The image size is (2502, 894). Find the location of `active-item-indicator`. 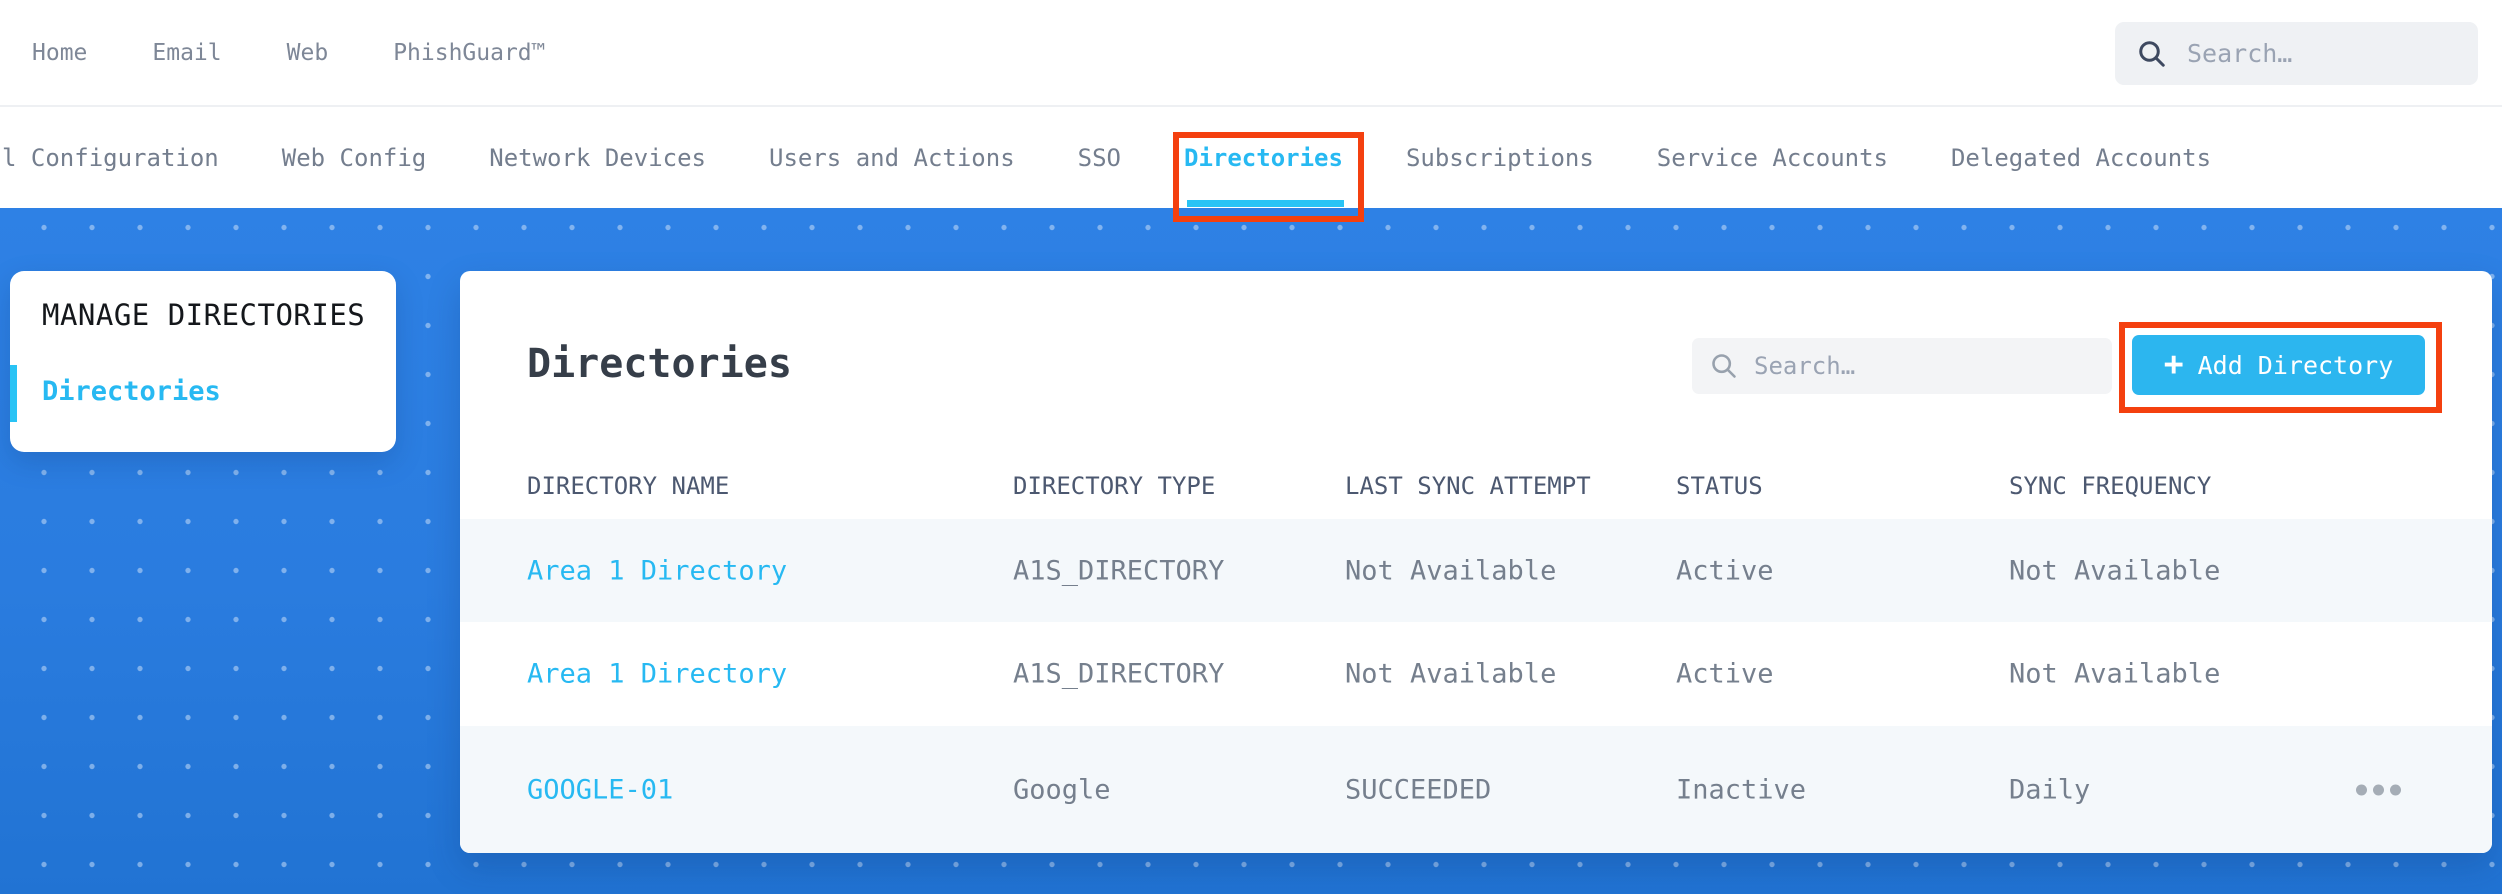

active-item-indicator is located at coordinates (13, 393).